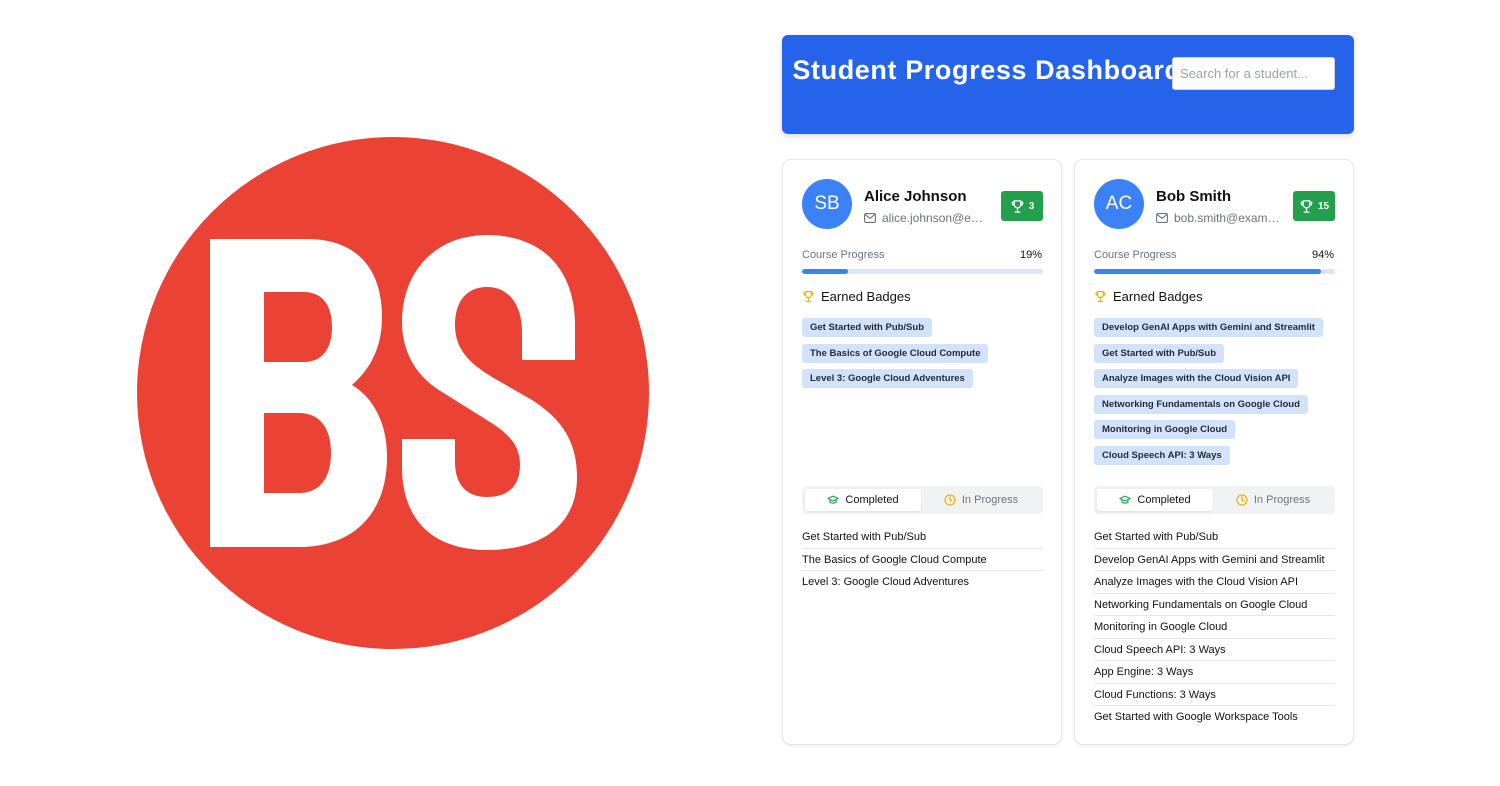 Image resolution: width=1500 pixels, height=786 pixels. I want to click on badge-chip: Monitoring in Google Cloud, so click(1165, 429).